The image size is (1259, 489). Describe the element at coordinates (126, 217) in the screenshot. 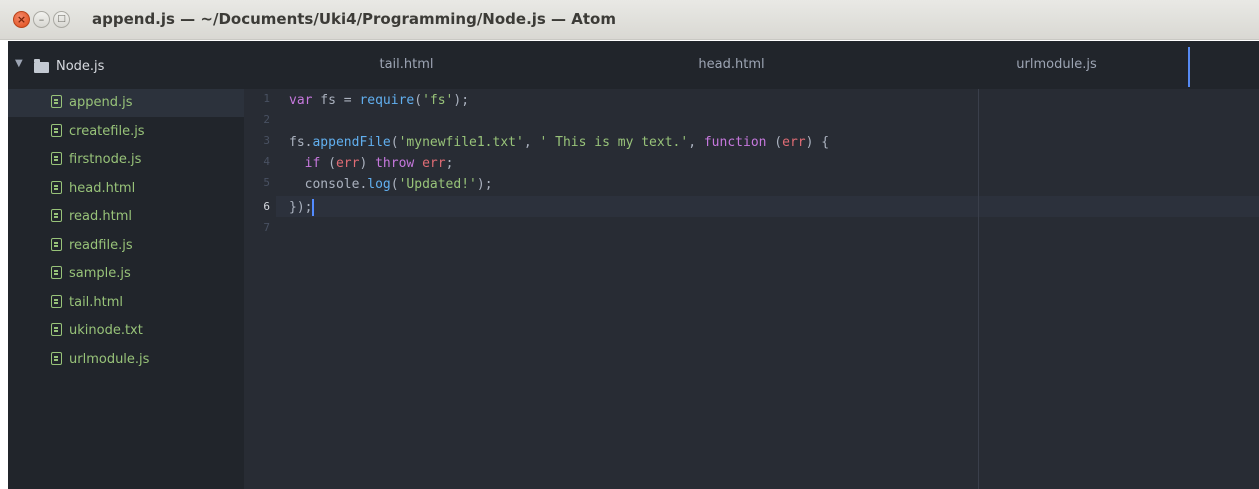

I see `tree-item-read-html: read.html` at that location.